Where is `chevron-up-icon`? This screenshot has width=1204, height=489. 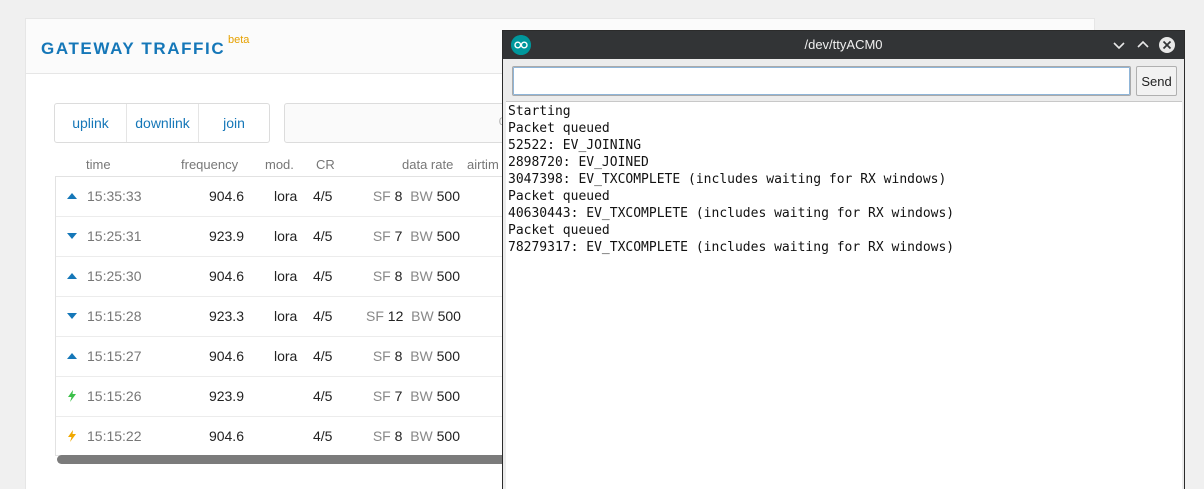 chevron-up-icon is located at coordinates (1143, 45).